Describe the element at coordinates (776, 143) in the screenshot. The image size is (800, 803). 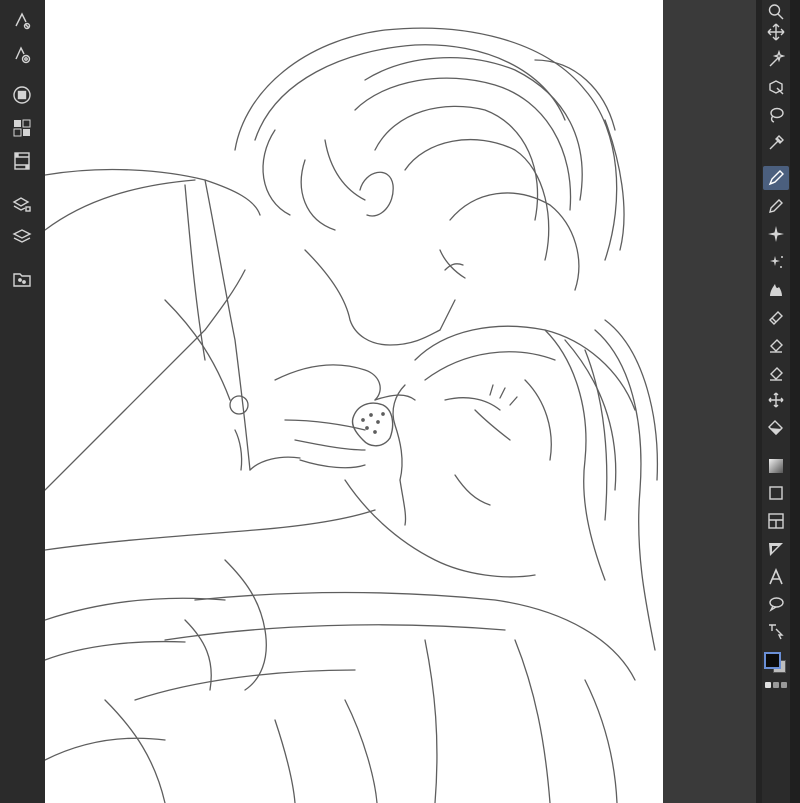
I see `eyedropper-icon` at that location.